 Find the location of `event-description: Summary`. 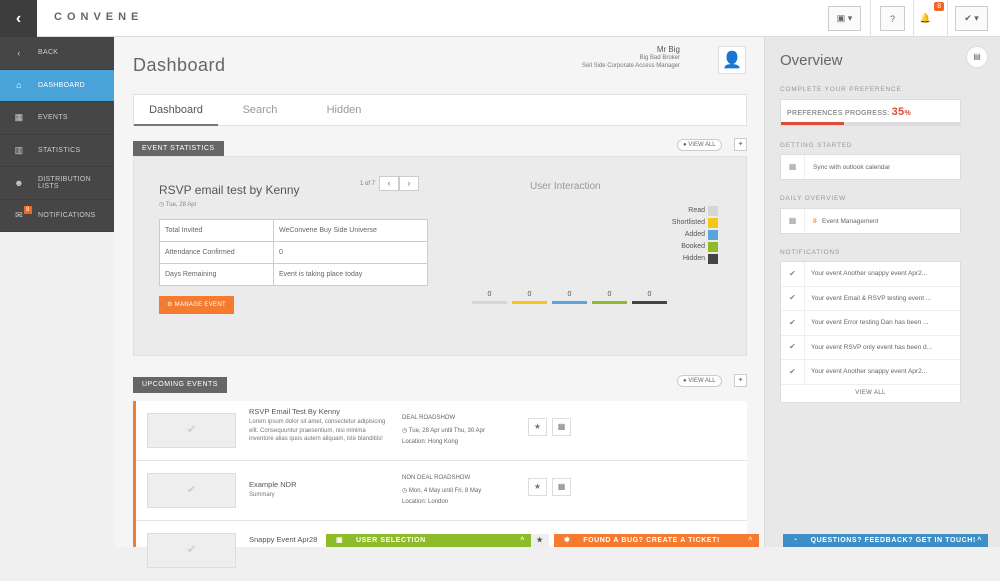

event-description: Summary is located at coordinates (262, 495).